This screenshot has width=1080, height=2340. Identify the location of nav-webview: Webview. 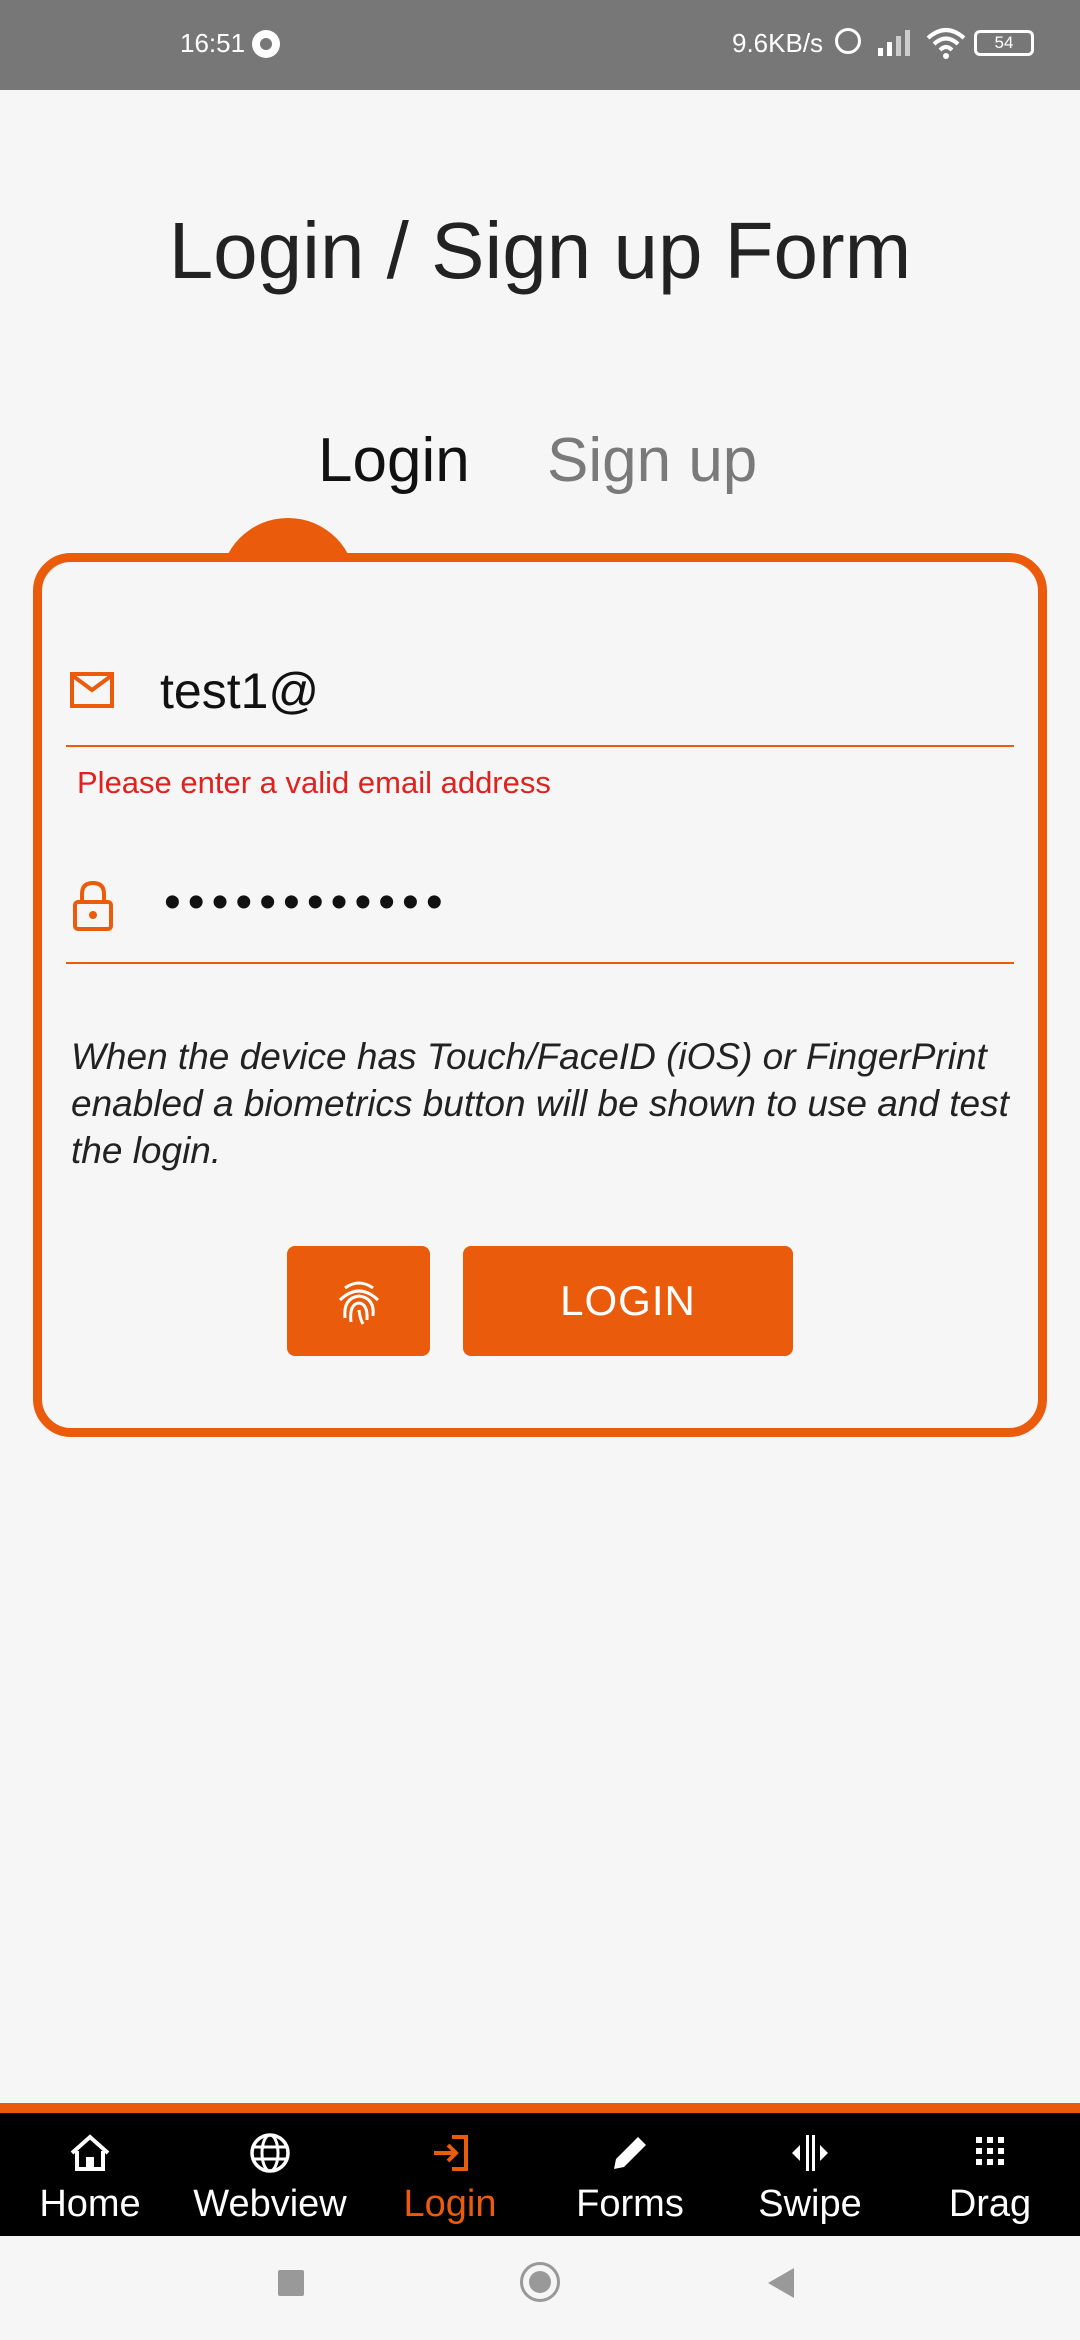
(270, 2174).